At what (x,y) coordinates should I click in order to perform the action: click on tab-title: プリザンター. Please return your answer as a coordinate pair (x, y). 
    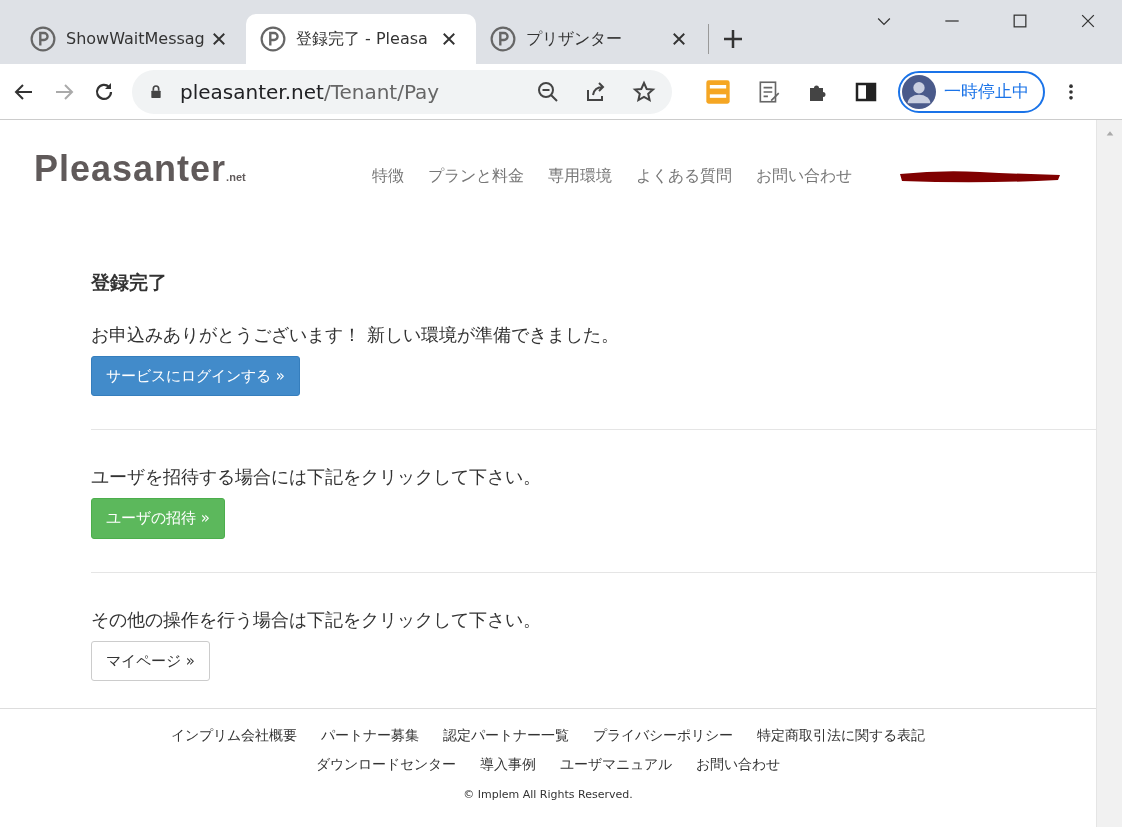
    Looking at the image, I should click on (574, 39).